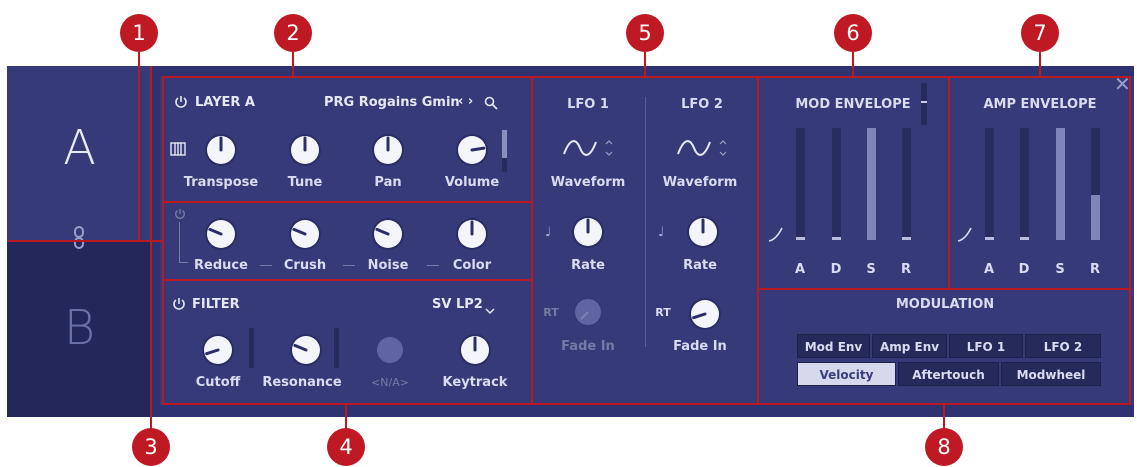 This screenshot has height=467, width=1137. What do you see at coordinates (151, 447) in the screenshot?
I see `callout-3: 3` at bounding box center [151, 447].